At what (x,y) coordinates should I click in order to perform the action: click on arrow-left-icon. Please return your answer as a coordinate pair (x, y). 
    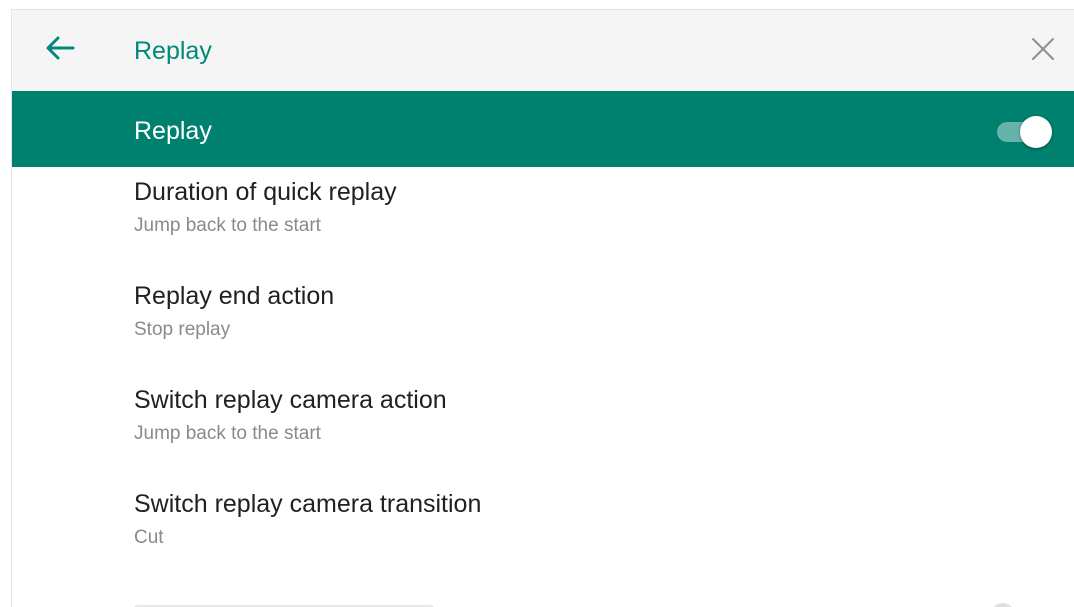
    Looking at the image, I should click on (60, 50).